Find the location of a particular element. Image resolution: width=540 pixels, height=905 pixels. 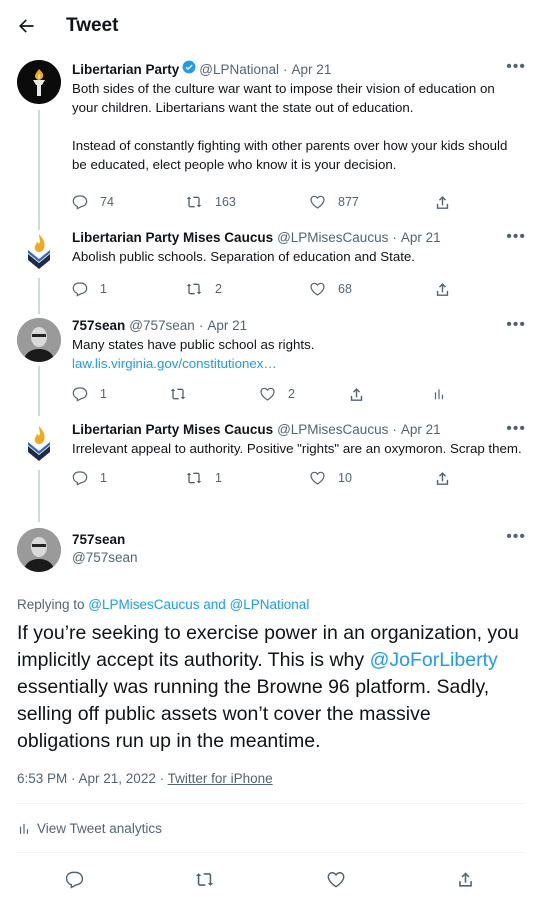

retweet-button: 163 is located at coordinates (247, 202).